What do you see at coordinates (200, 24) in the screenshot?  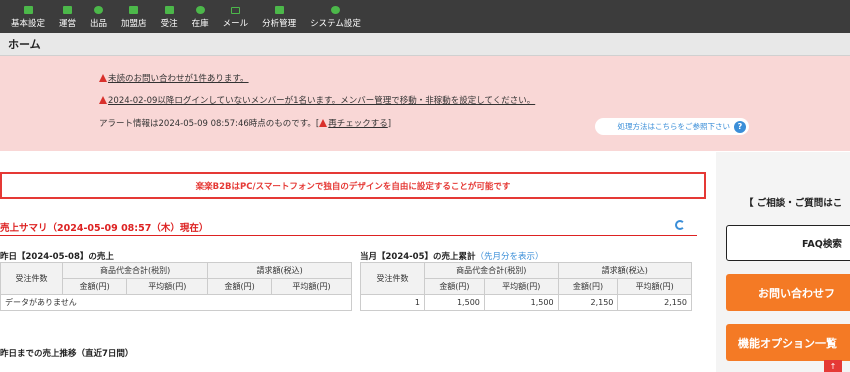 I see `nav-item-label: 在庫` at bounding box center [200, 24].